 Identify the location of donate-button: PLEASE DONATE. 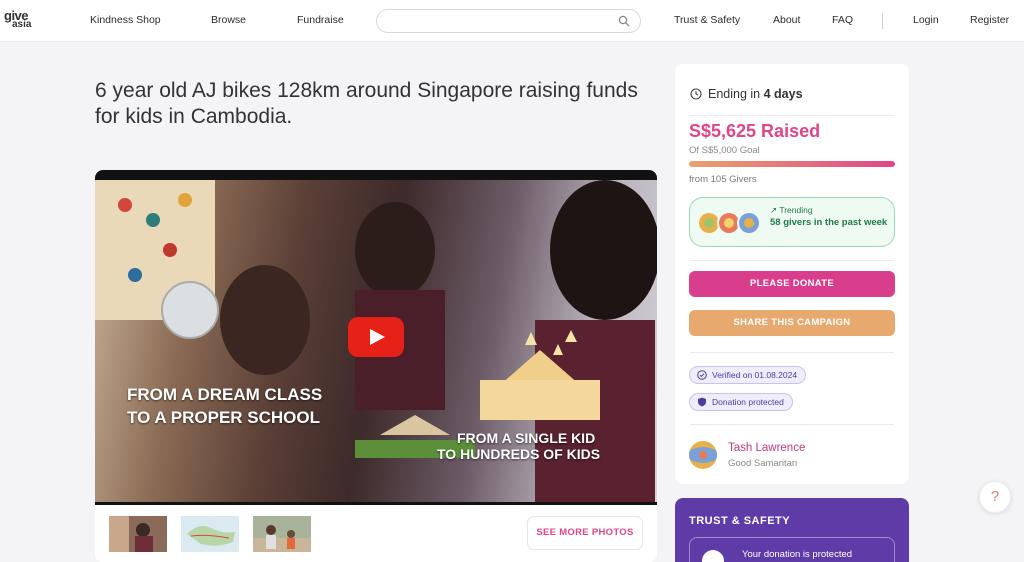
(792, 284).